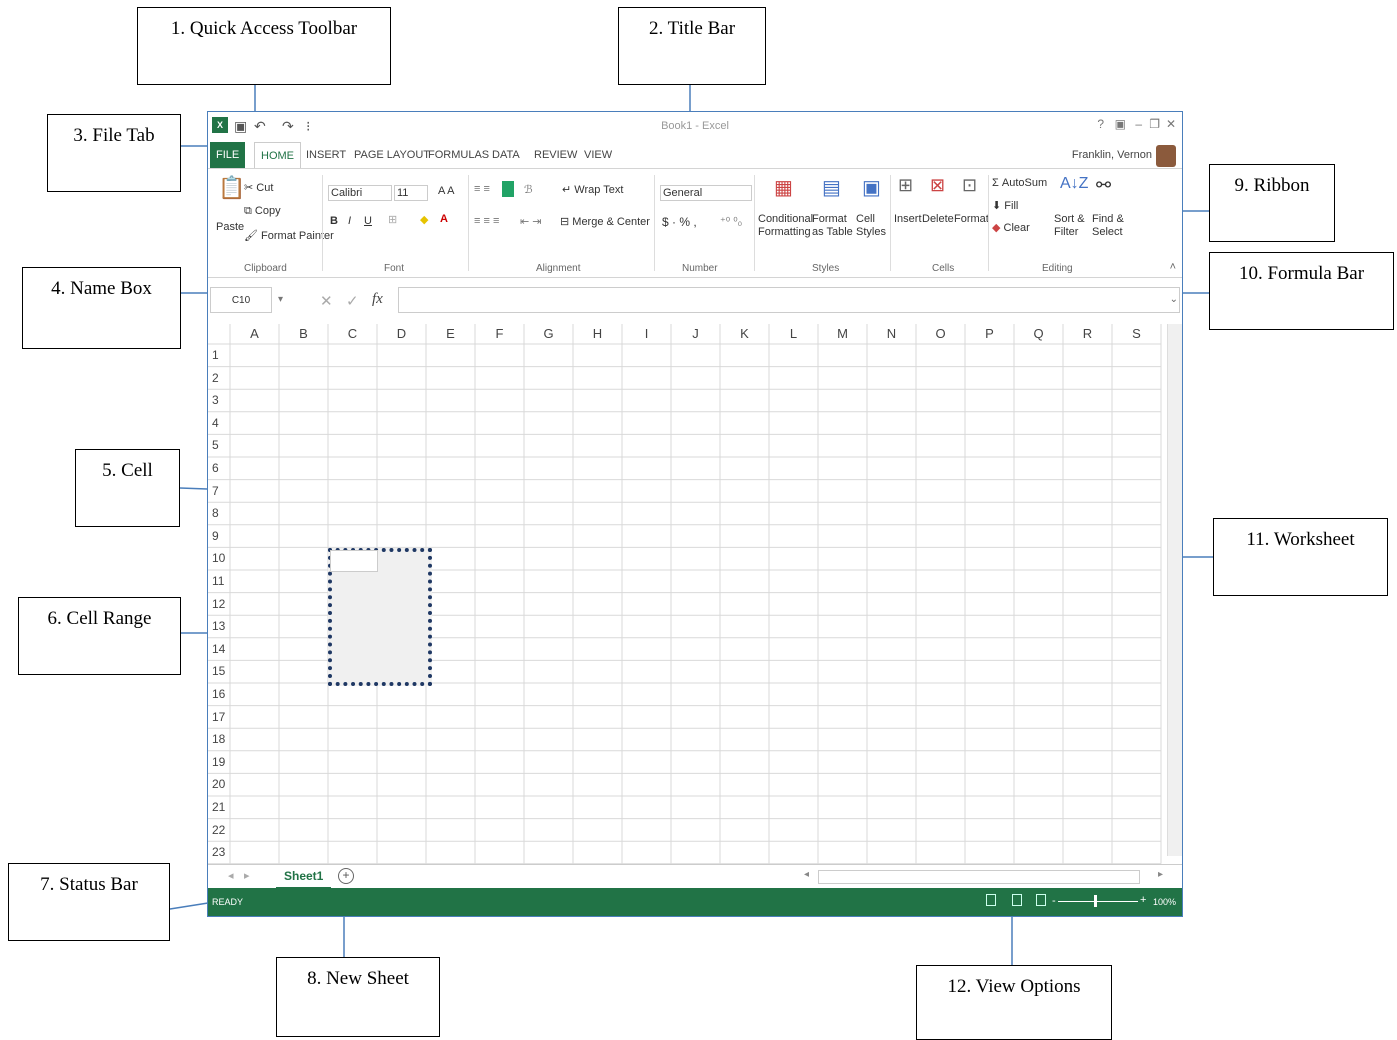 This screenshot has width=1397, height=1040. Describe the element at coordinates (1087, 334) in the screenshot. I see `column-header: R` at that location.